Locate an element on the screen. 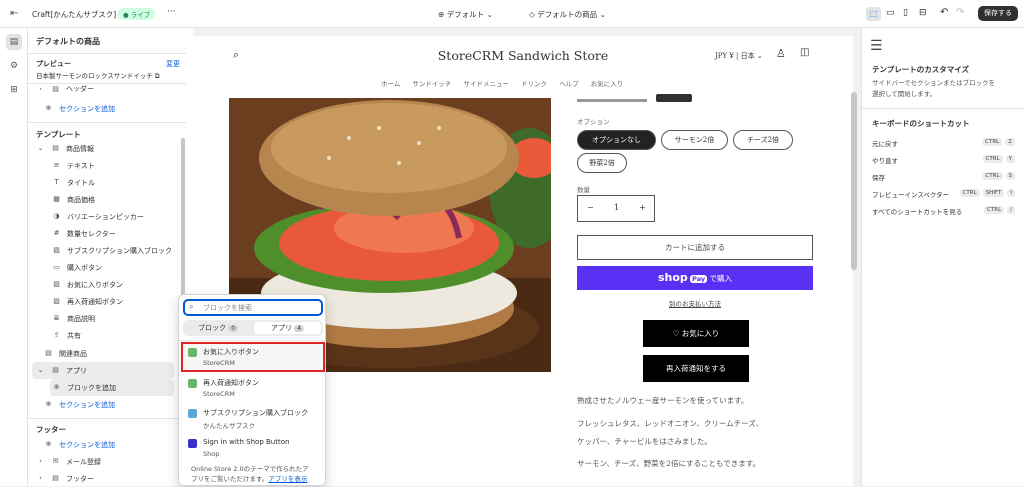  nav-sandwich: サンドイッチ is located at coordinates (431, 84).